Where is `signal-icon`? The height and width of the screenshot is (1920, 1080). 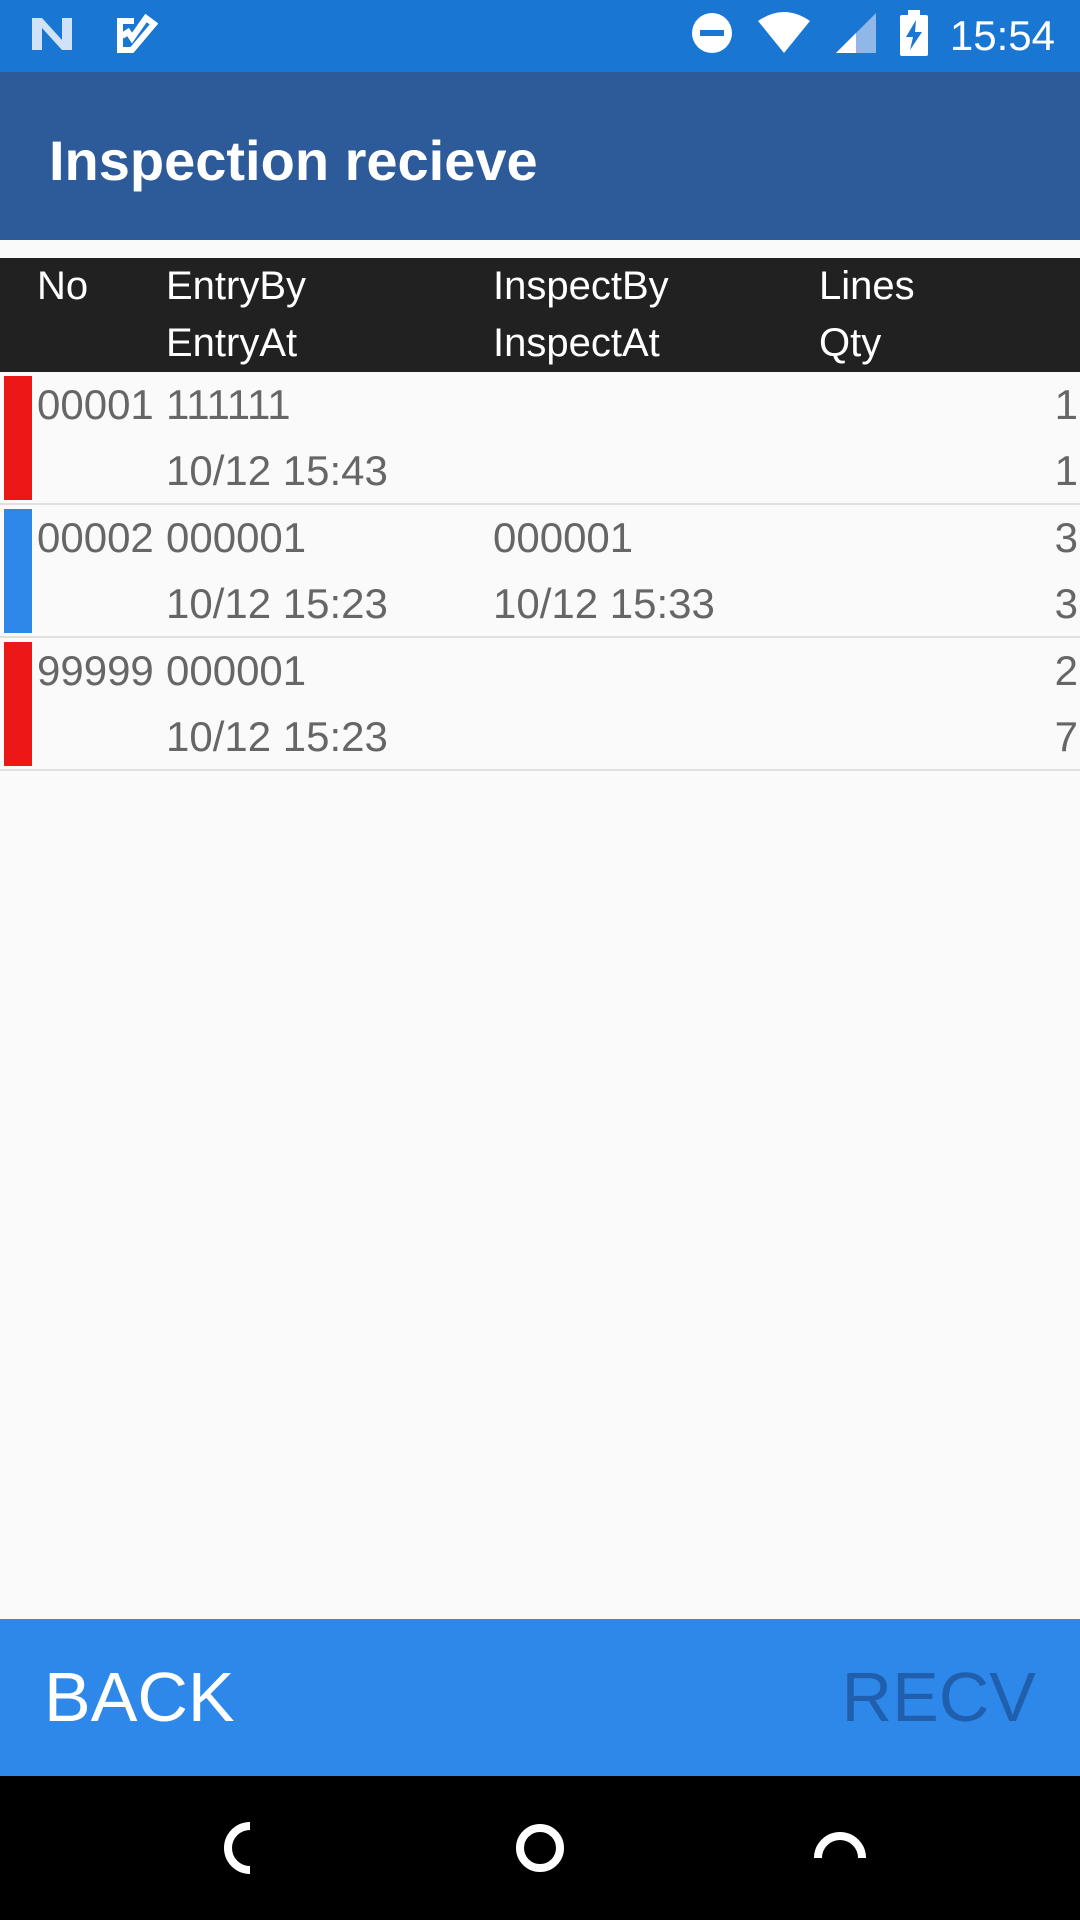 signal-icon is located at coordinates (856, 35).